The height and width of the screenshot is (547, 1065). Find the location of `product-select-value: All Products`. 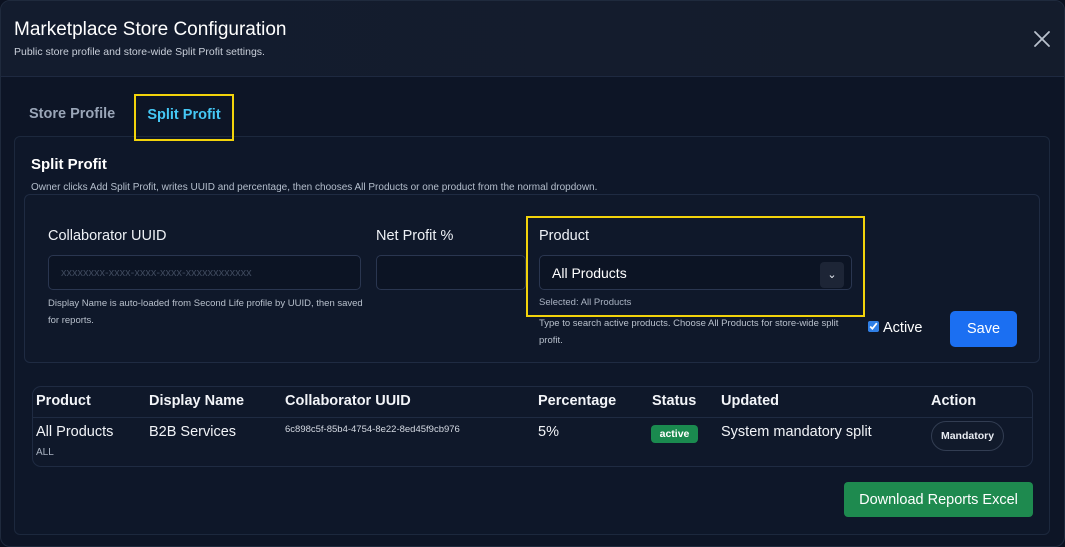

product-select-value: All Products is located at coordinates (589, 273).